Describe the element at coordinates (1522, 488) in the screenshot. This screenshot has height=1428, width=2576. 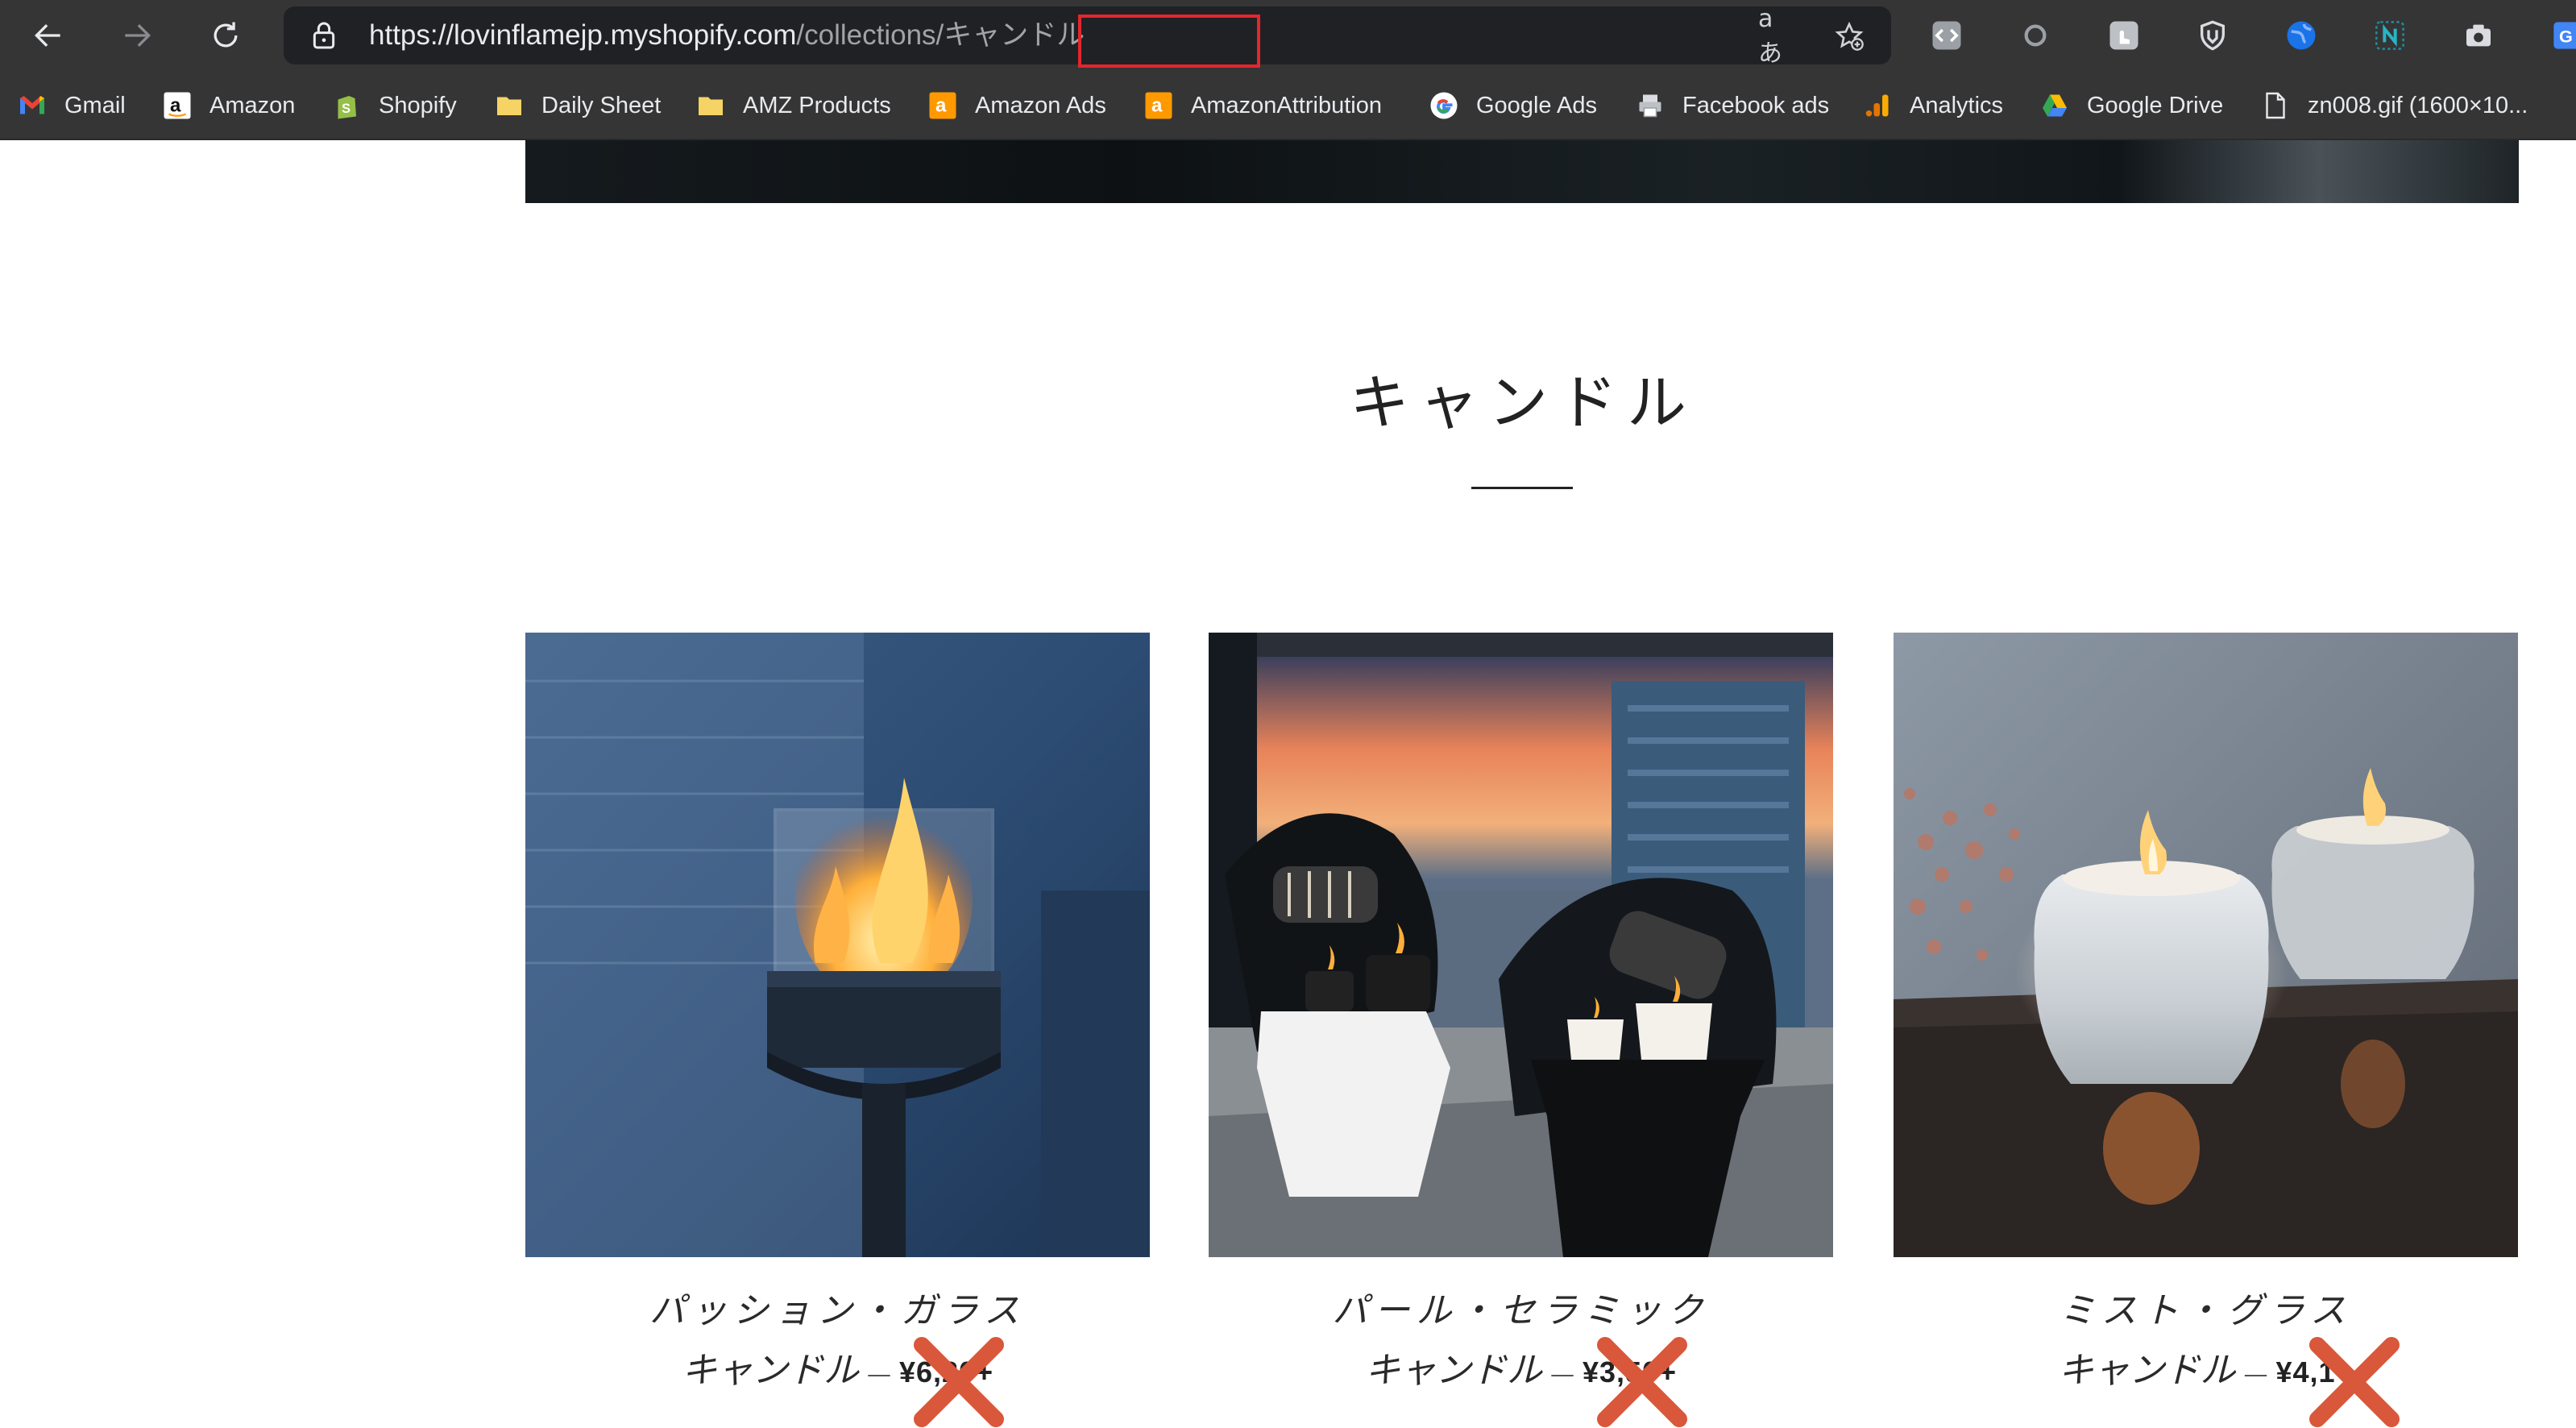
I see `title-divider` at that location.